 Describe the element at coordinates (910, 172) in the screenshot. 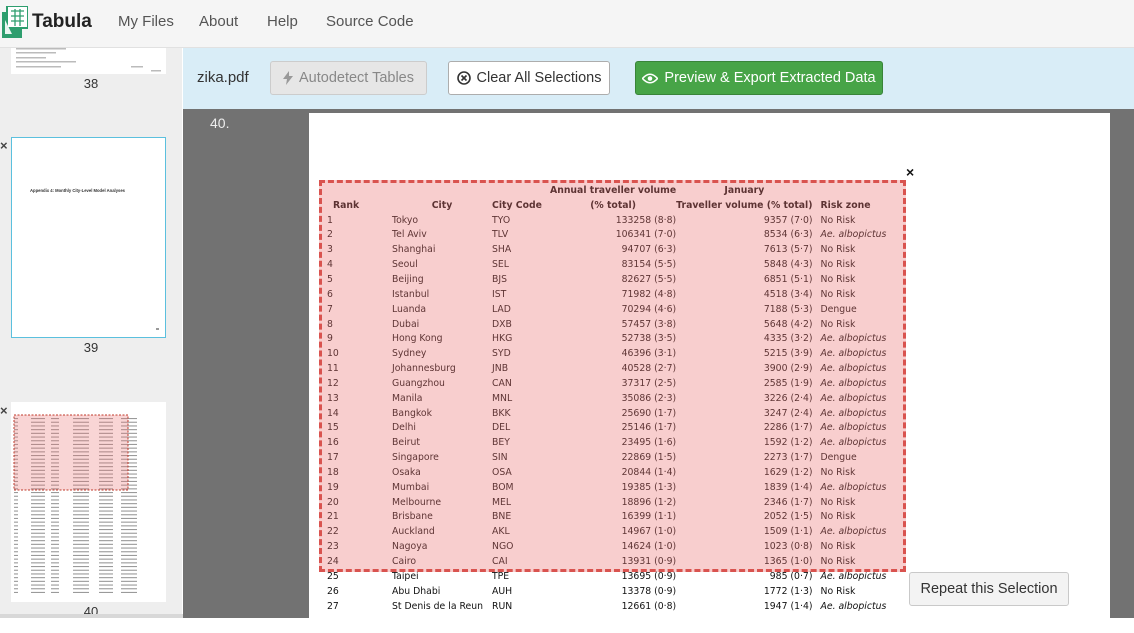

I see `selection-close-icon: ×` at that location.